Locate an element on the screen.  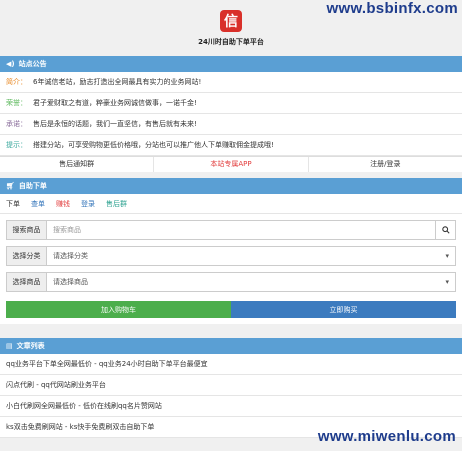
buy-now-button: 立即购买 is located at coordinates (343, 309).